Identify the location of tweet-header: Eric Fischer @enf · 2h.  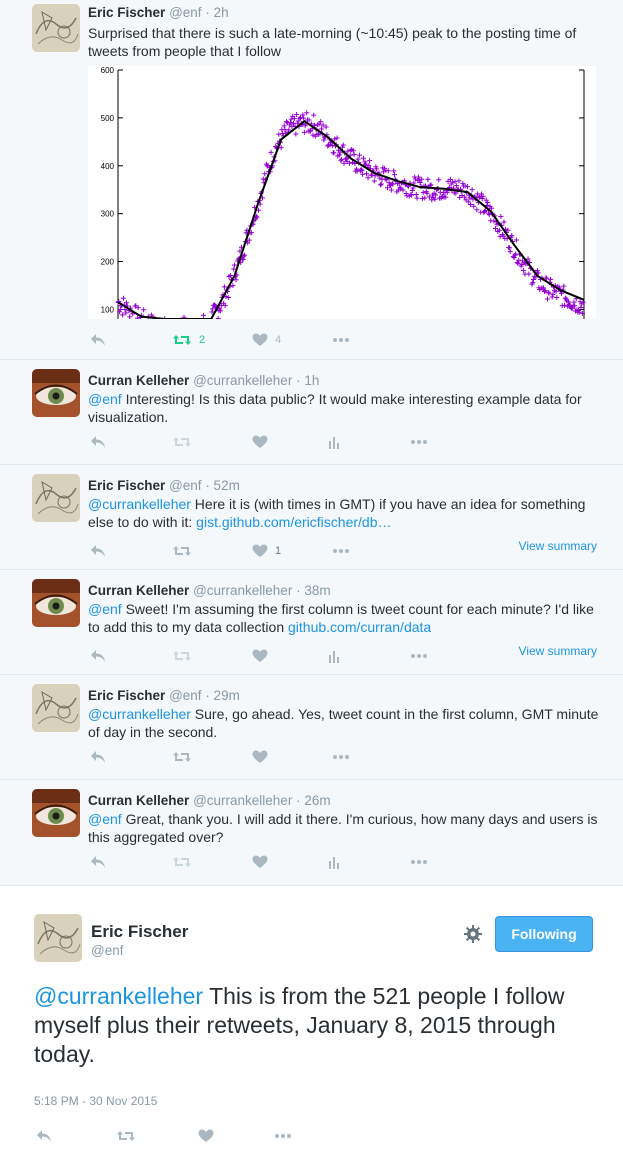
(355, 11).